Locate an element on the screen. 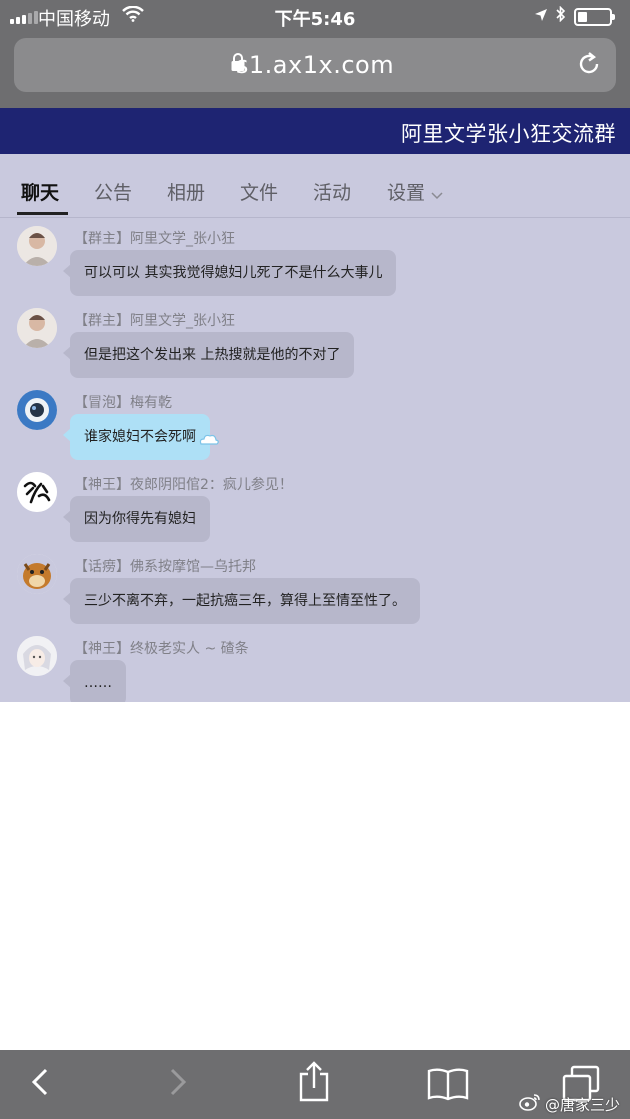 The image size is (630, 1119). message-bubble: 因为你得先有媳妇 is located at coordinates (136, 519).